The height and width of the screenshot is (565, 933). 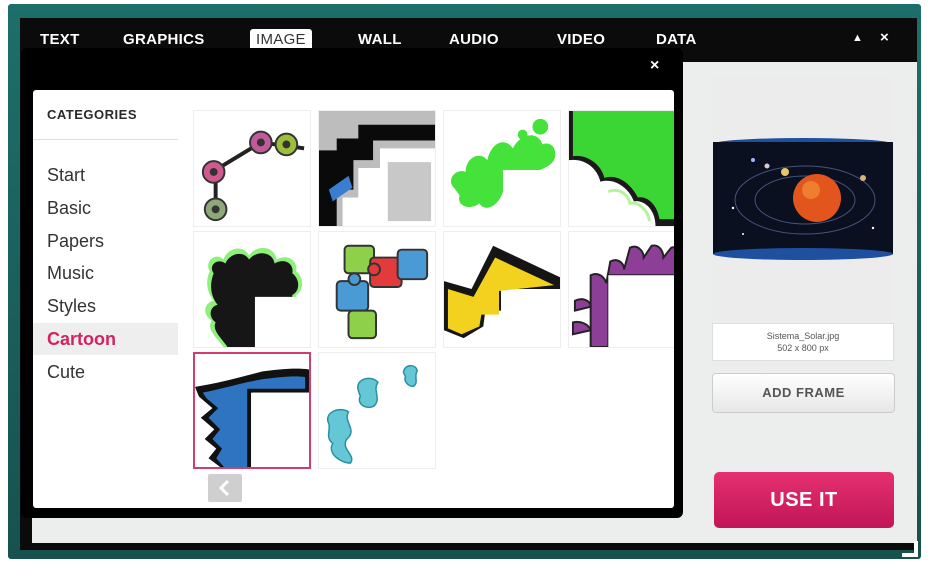 What do you see at coordinates (622, 295) in the screenshot?
I see `purple-spikes-corner-icon` at bounding box center [622, 295].